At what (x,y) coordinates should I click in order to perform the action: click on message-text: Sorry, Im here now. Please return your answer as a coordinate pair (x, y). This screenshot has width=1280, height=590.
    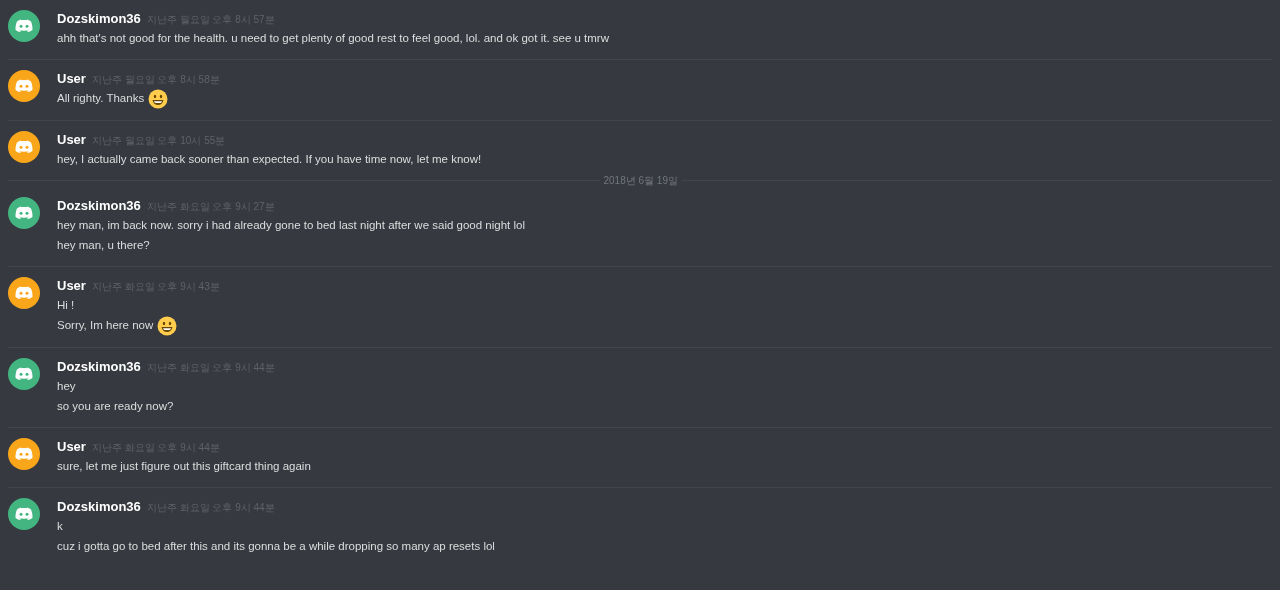
    Looking at the image, I should click on (105, 326).